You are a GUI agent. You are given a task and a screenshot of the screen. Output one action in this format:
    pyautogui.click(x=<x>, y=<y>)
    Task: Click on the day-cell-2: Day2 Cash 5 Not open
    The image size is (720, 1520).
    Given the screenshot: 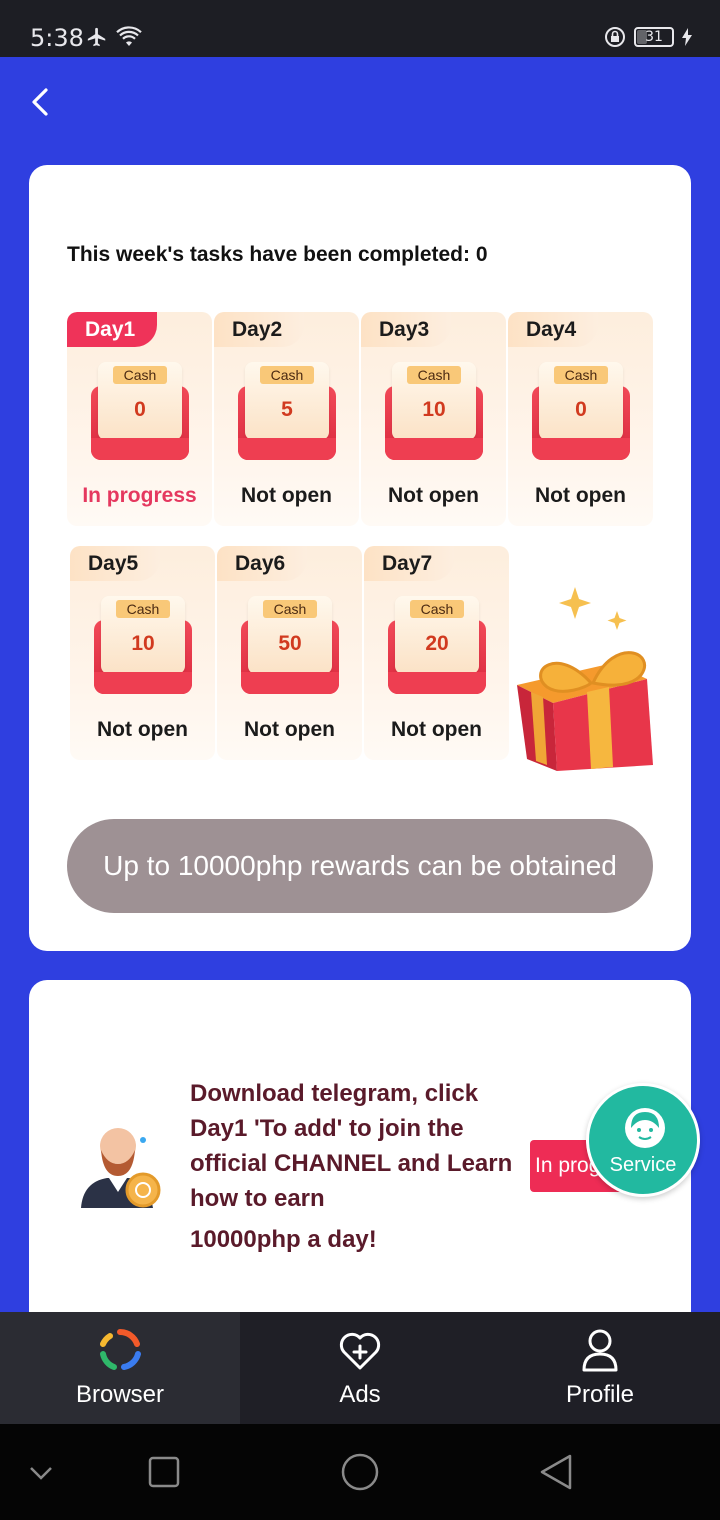 What is the action you would take?
    pyautogui.click(x=286, y=419)
    